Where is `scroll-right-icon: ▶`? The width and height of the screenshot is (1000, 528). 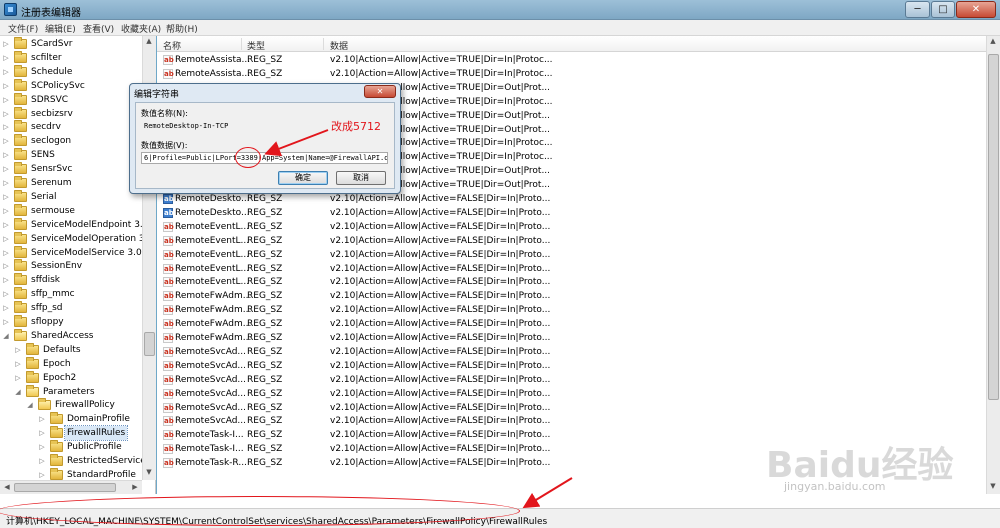
scroll-right-icon: ▶ is located at coordinates (135, 487).